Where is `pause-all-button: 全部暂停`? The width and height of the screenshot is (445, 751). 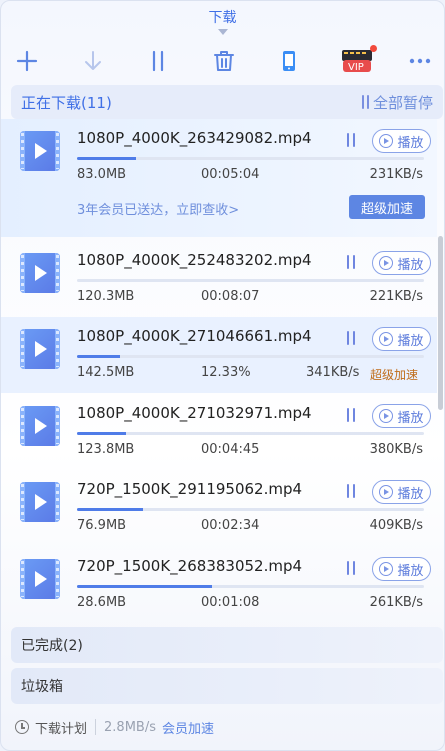 pause-all-button: 全部暂停 is located at coordinates (397, 102).